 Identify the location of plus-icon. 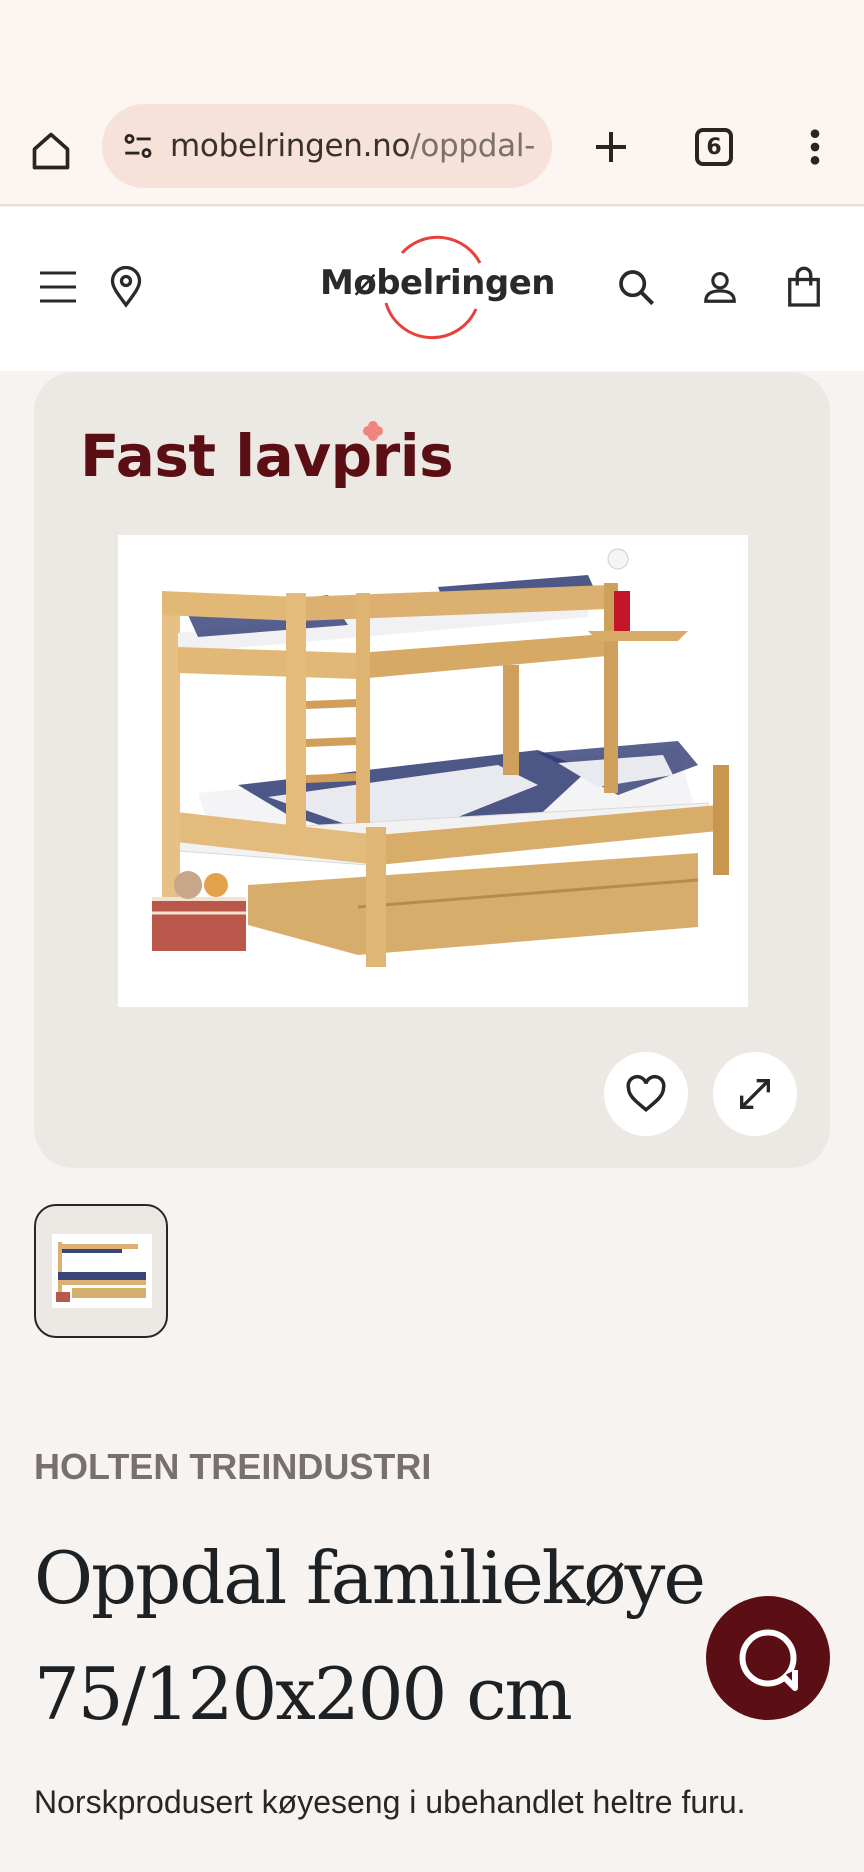
(611, 147).